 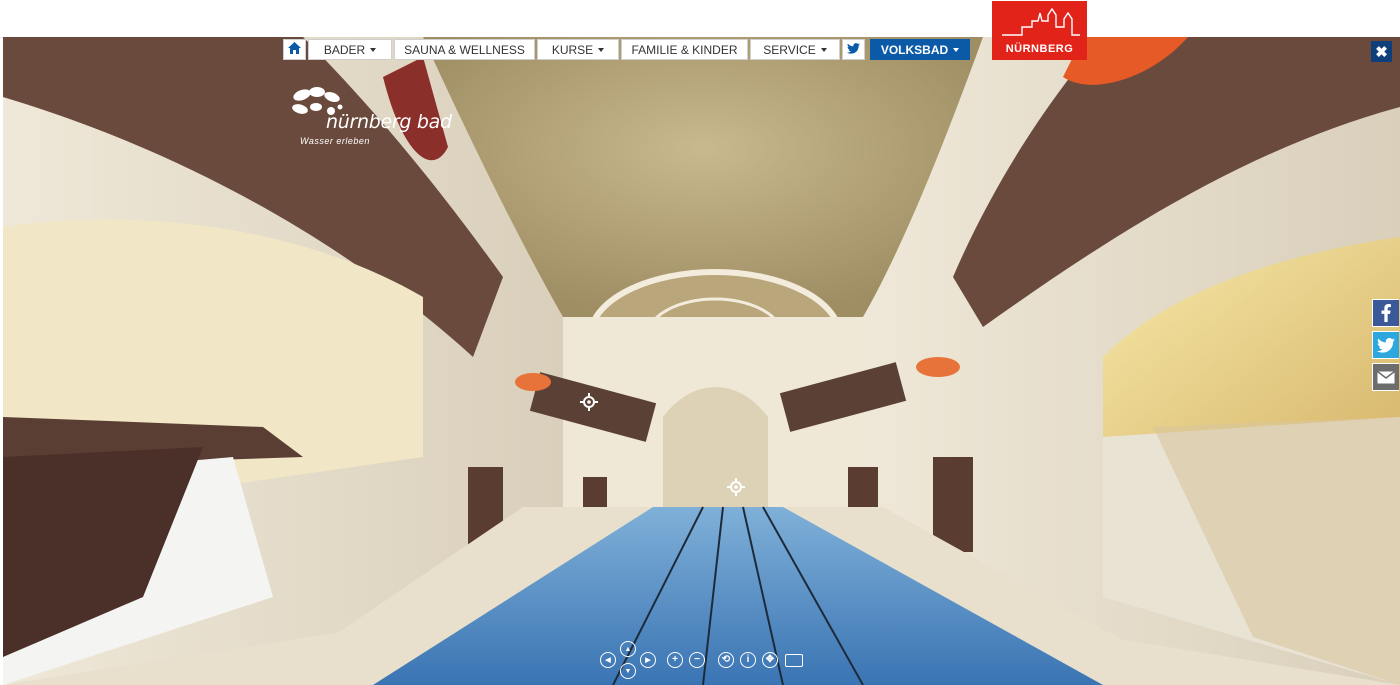 I want to click on chevron-up-icon: ▲, so click(x=628, y=649).